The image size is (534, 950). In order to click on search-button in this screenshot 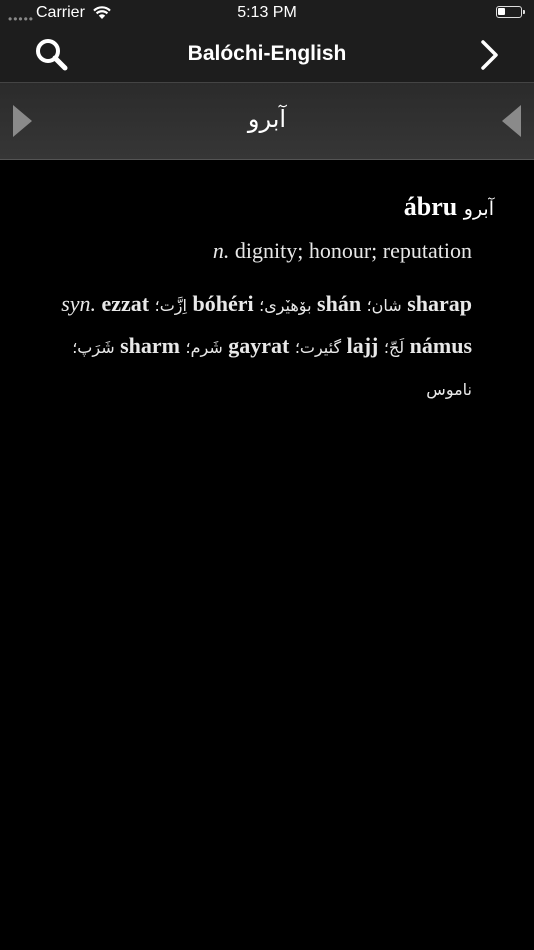, I will do `click(52, 55)`.